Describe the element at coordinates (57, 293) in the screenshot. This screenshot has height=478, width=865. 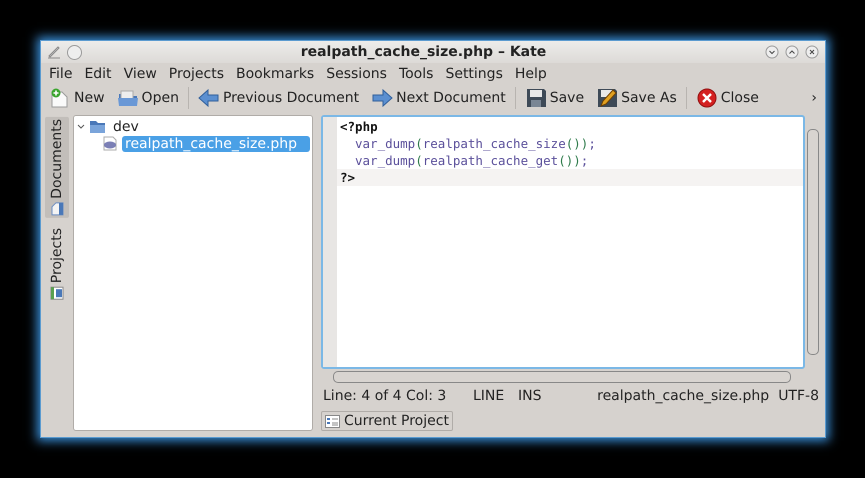
I see `window-icon` at that location.